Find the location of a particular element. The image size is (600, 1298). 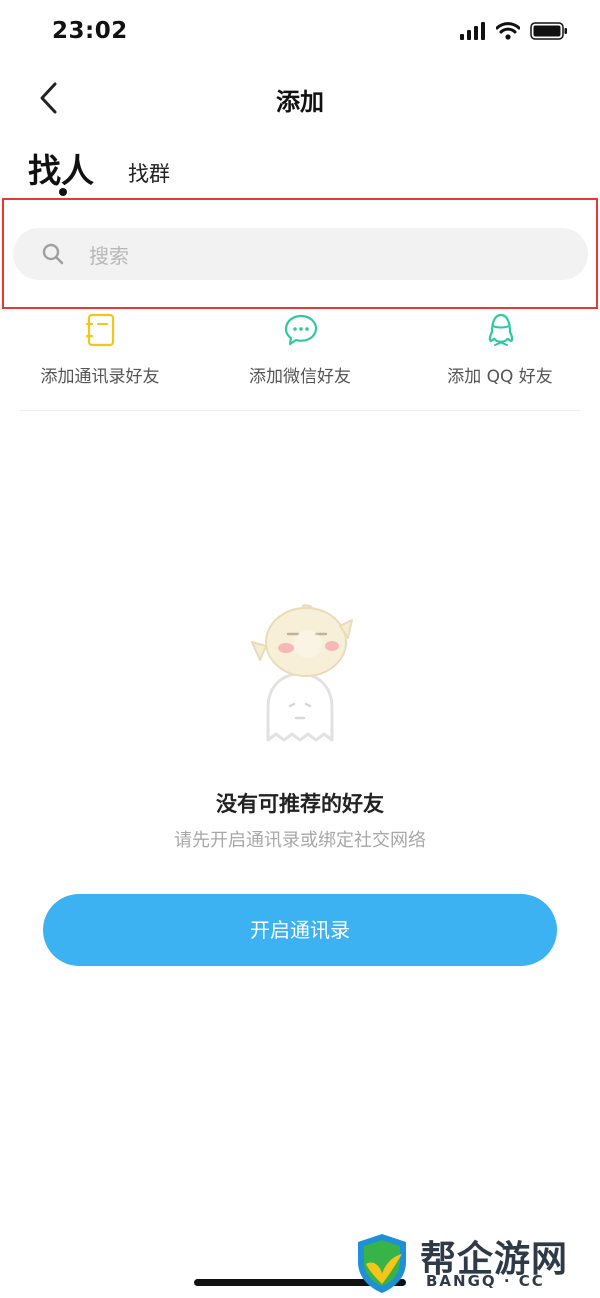

tab-find-people: 找人 is located at coordinates (61, 168).